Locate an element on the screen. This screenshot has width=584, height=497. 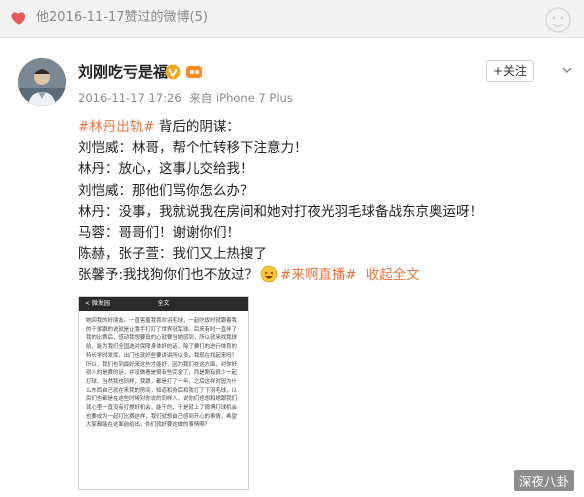
post-line: 刘恺威：林哥，帮个忙转移下注意力！ is located at coordinates (193, 148).